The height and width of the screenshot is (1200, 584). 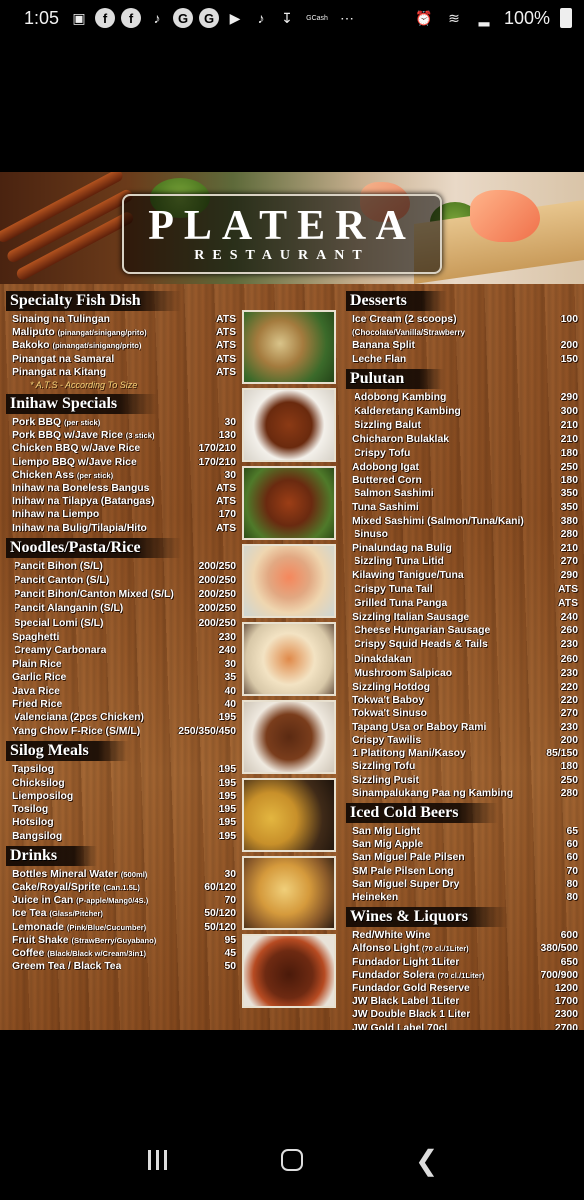 I want to click on menu-item: Mixed Sashimi (Salmon/Tuna/Kani) 380, so click(x=463, y=521).